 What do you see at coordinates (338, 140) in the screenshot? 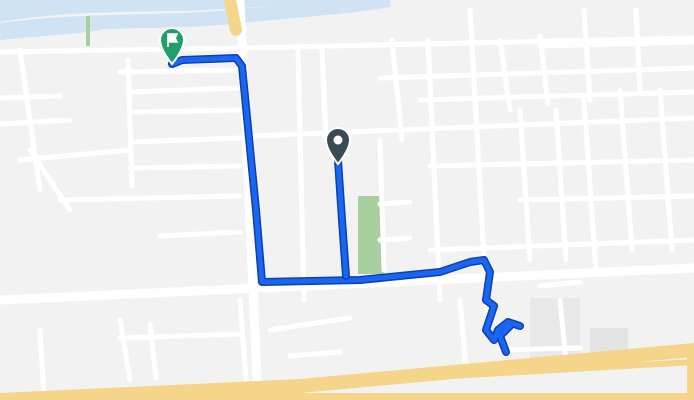
I see `pin-dot` at bounding box center [338, 140].